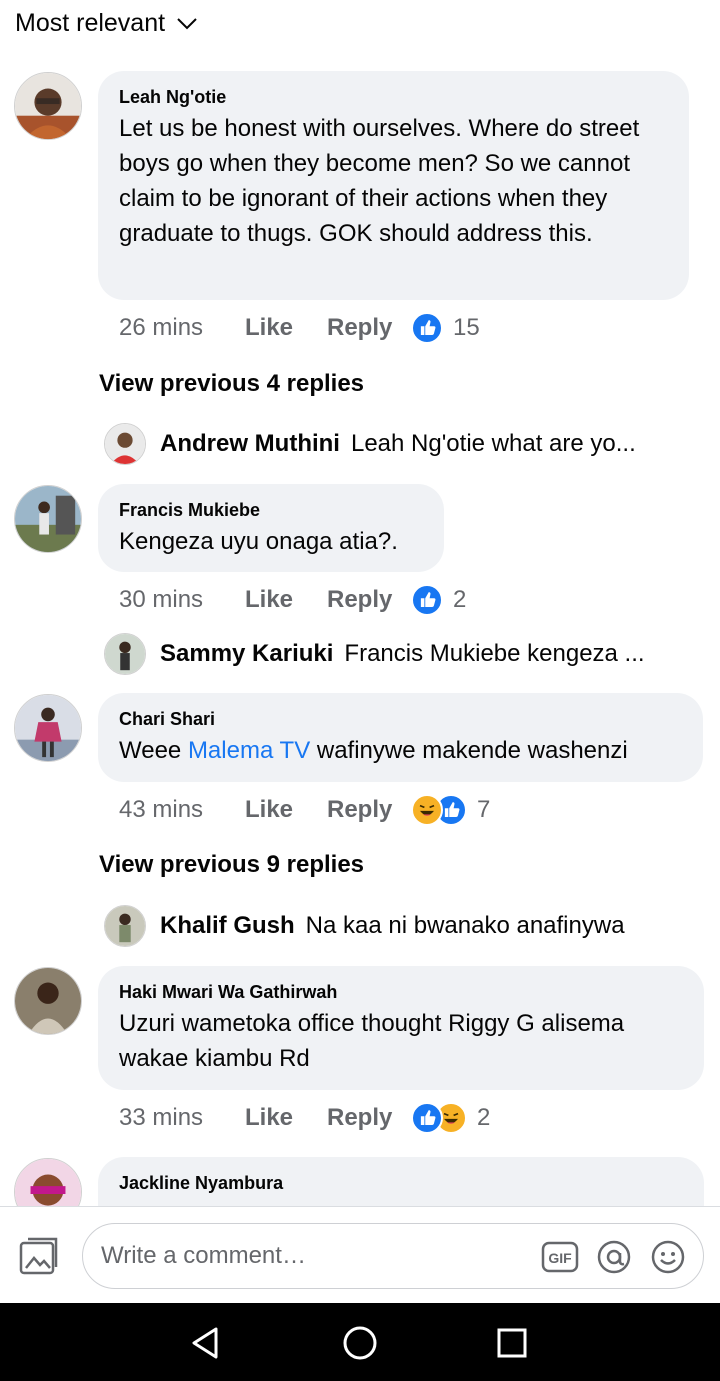  What do you see at coordinates (182, 600) in the screenshot?
I see `comment-timestamp: 30 mins` at bounding box center [182, 600].